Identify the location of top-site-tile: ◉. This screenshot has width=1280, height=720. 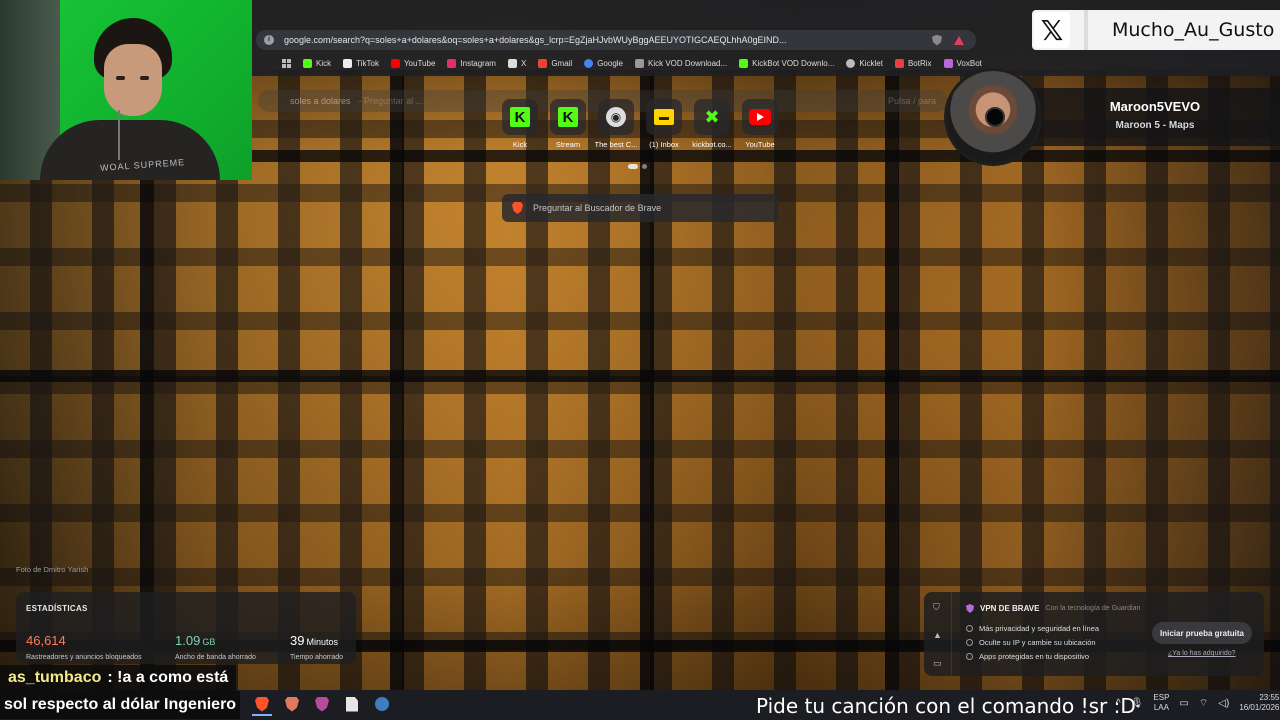
(616, 117).